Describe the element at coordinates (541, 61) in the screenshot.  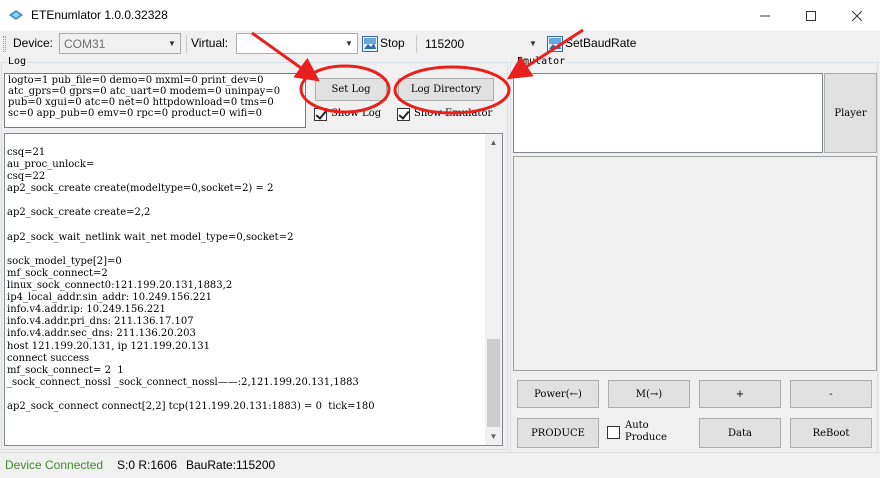
I see `emulator-group-label: Emulator` at that location.